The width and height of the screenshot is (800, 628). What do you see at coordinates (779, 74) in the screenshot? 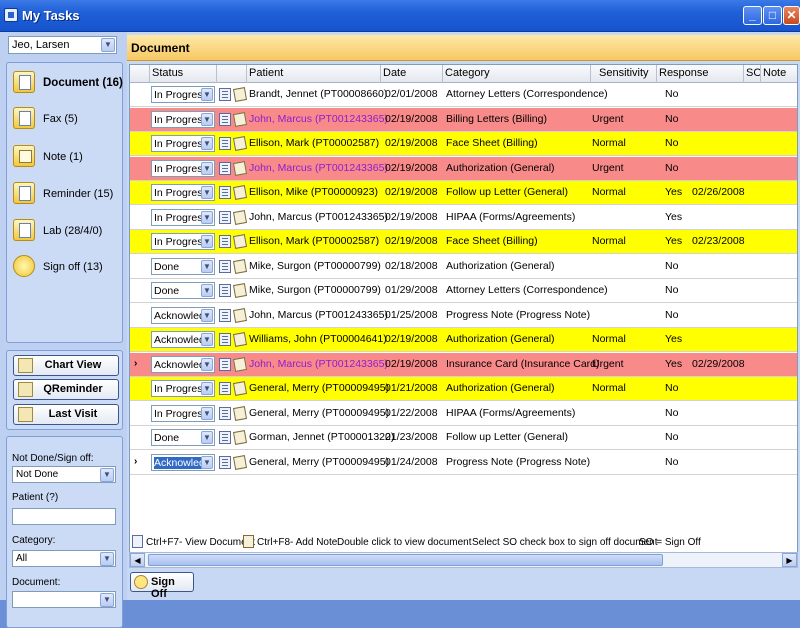
I see `col-header-note: Note` at bounding box center [779, 74].